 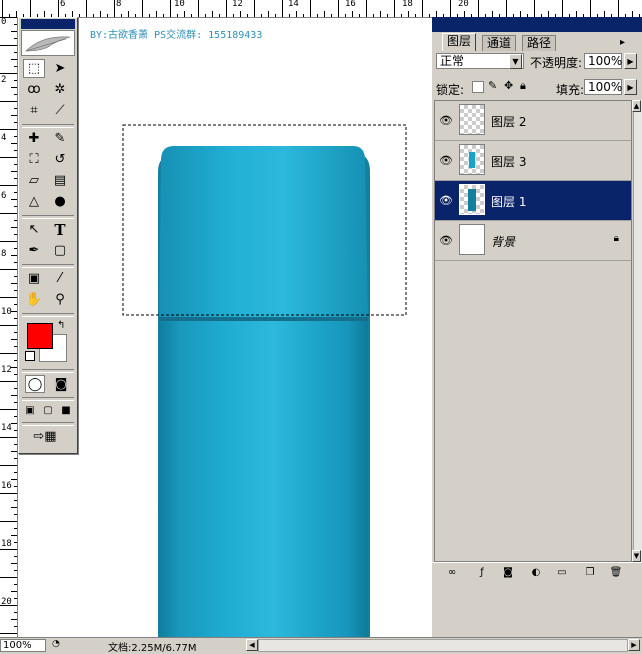 What do you see at coordinates (407, 4) in the screenshot?
I see `ruler-label: 18` at bounding box center [407, 4].